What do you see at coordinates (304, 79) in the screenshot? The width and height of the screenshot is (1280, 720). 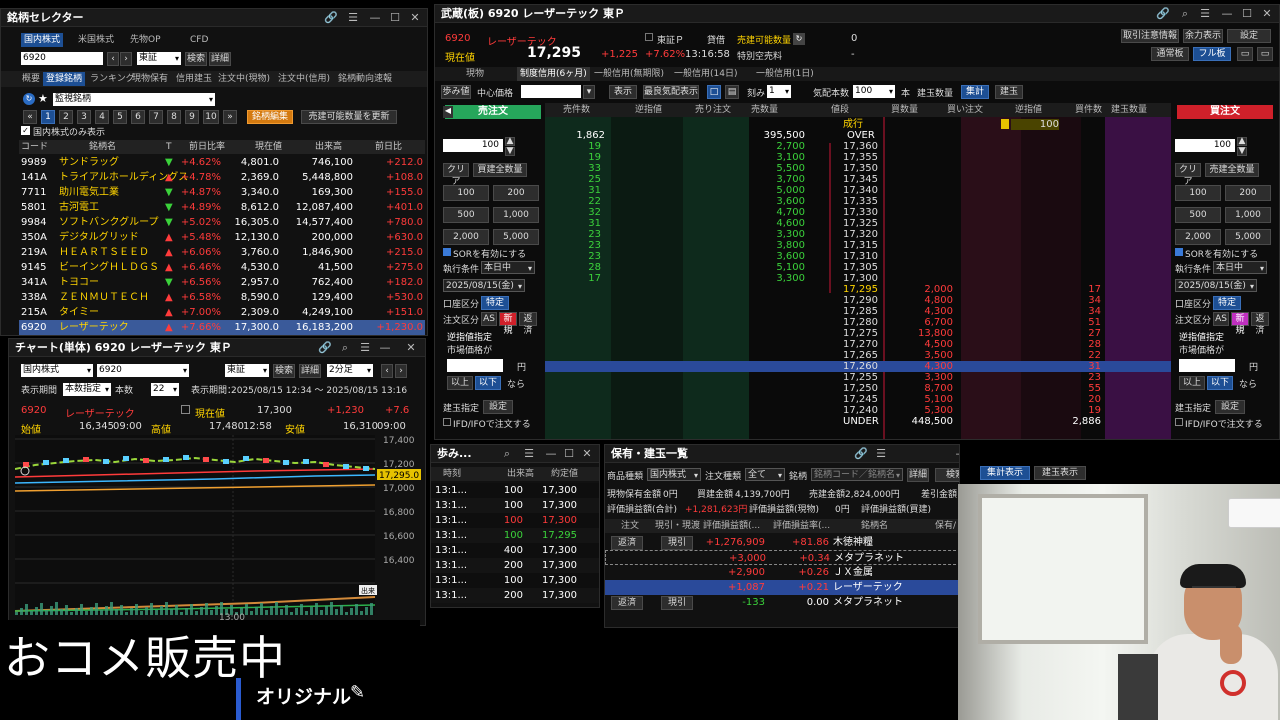 I see `subtab-orders-margin: 注文中(信用)` at bounding box center [304, 79].